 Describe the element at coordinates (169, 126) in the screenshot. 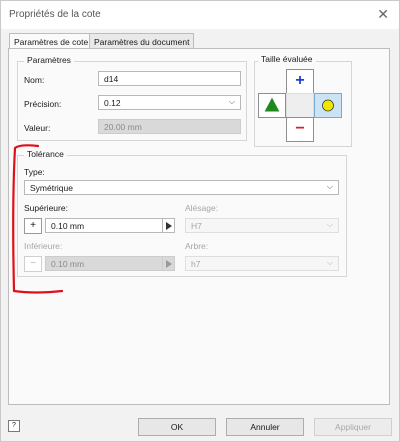

I see `valeur-field: 20.00 mm` at that location.